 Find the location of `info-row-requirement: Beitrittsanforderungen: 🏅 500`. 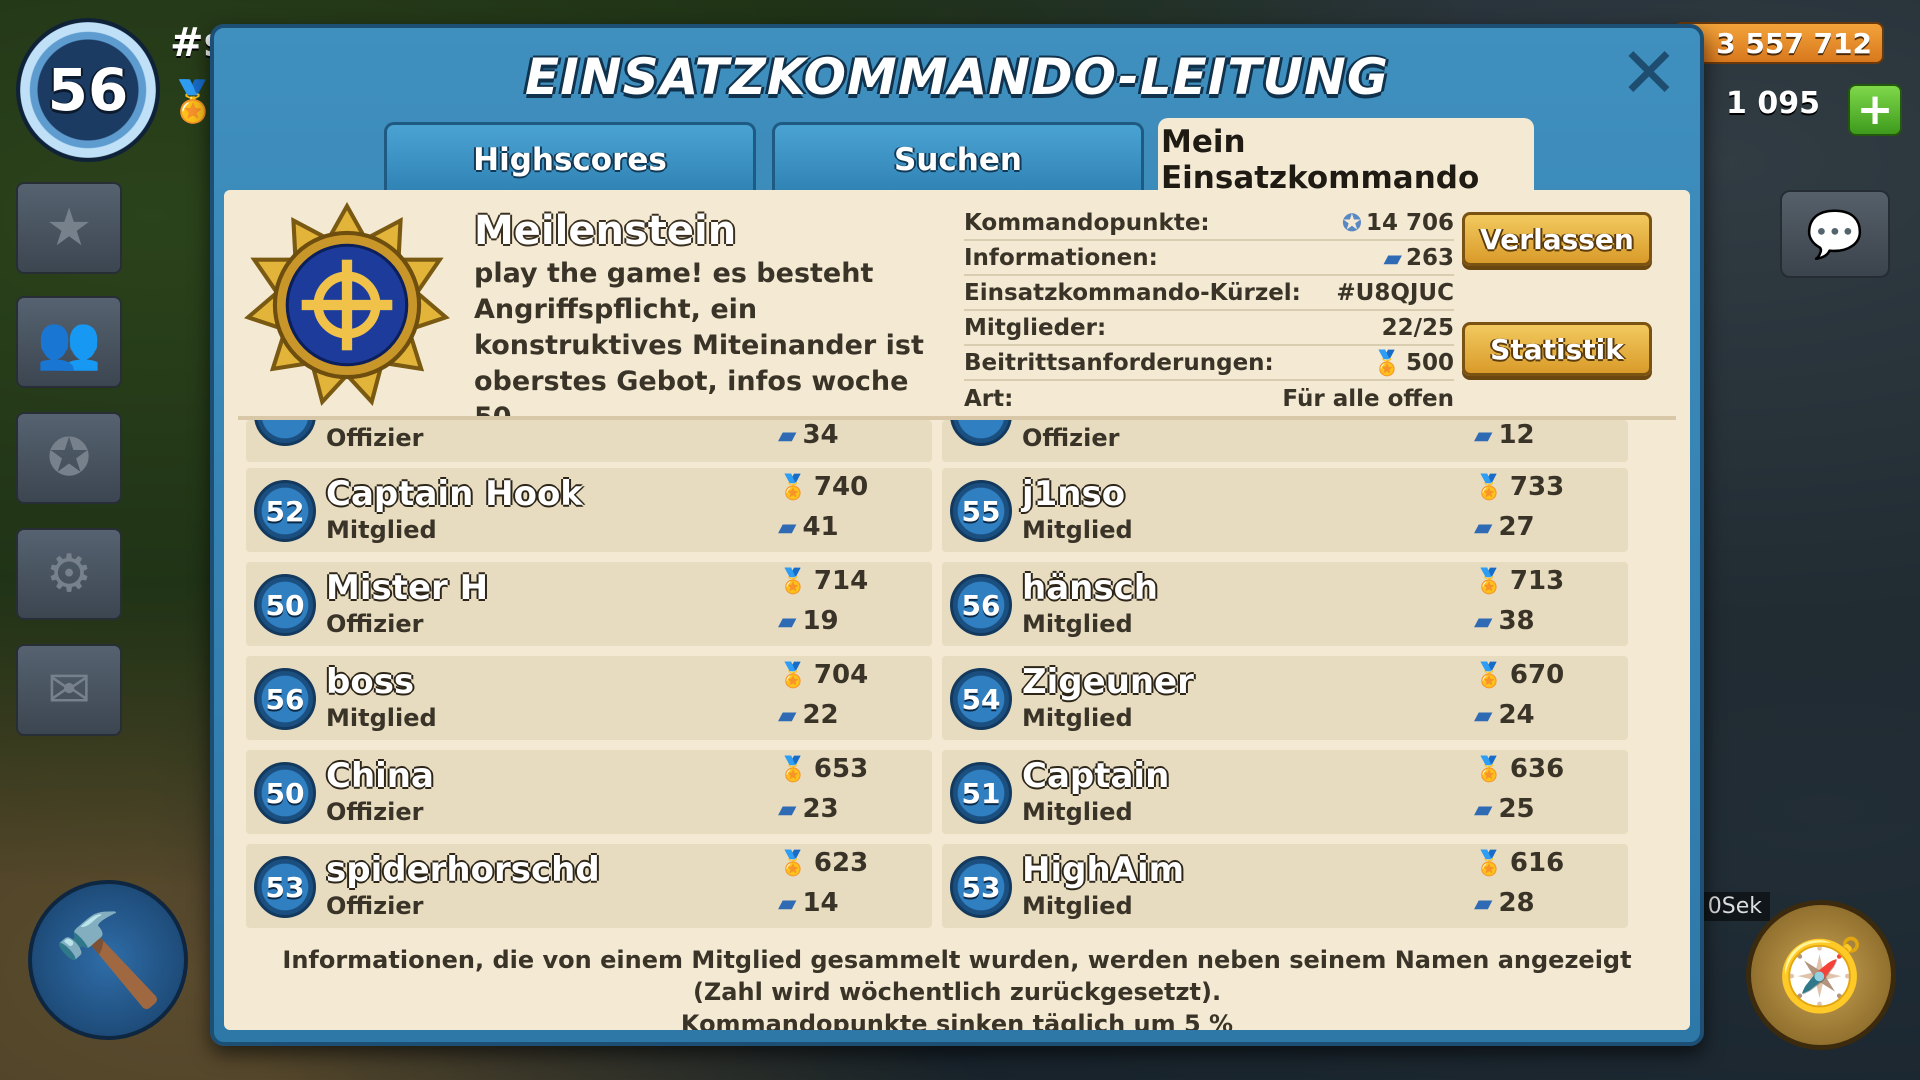

info-row-requirement: Beitrittsanforderungen: 🏅 500 is located at coordinates (1209, 363).